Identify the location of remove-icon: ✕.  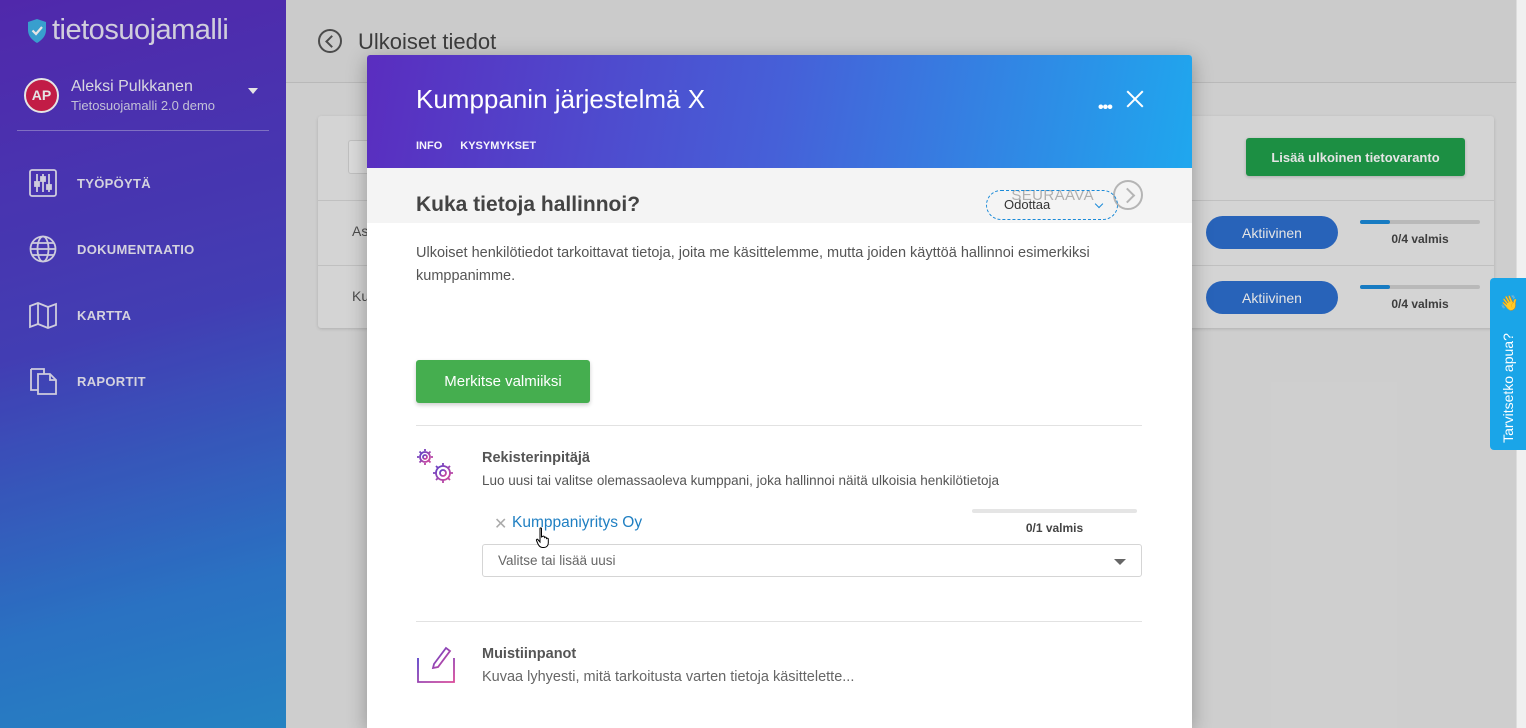
(500, 524).